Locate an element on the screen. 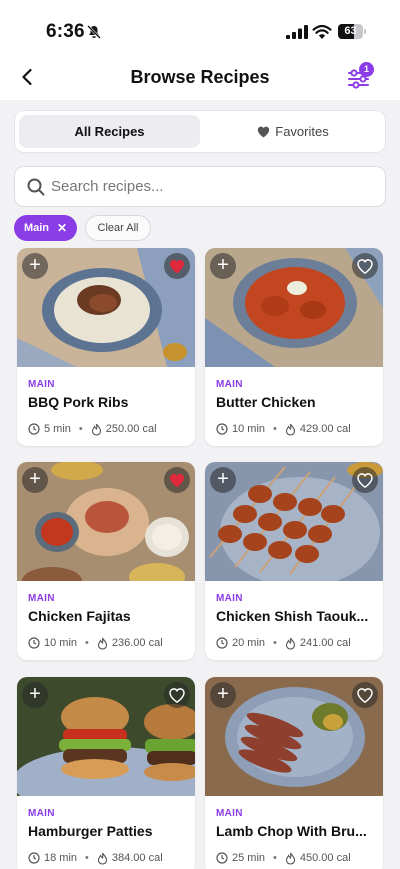 The image size is (400, 869). recipe-time: 18 min is located at coordinates (61, 858).